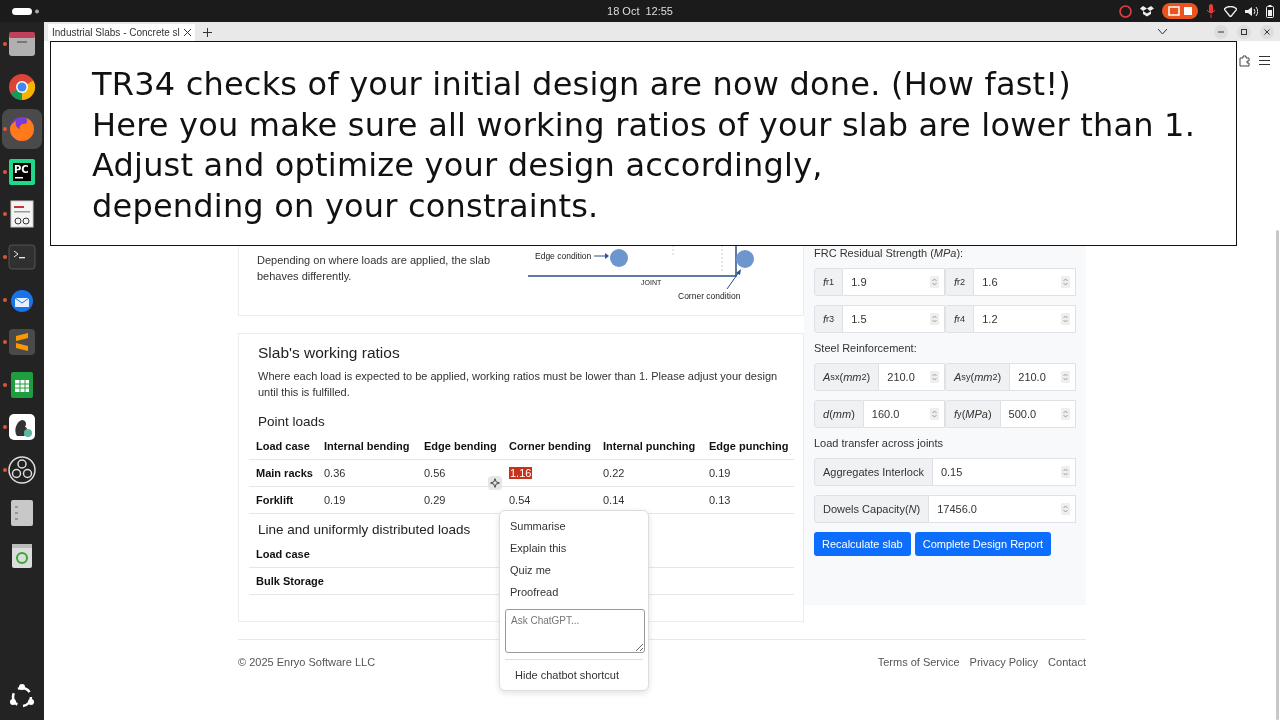 This screenshot has width=1280, height=720. What do you see at coordinates (1211, 11) in the screenshot?
I see `microphone-icon` at bounding box center [1211, 11].